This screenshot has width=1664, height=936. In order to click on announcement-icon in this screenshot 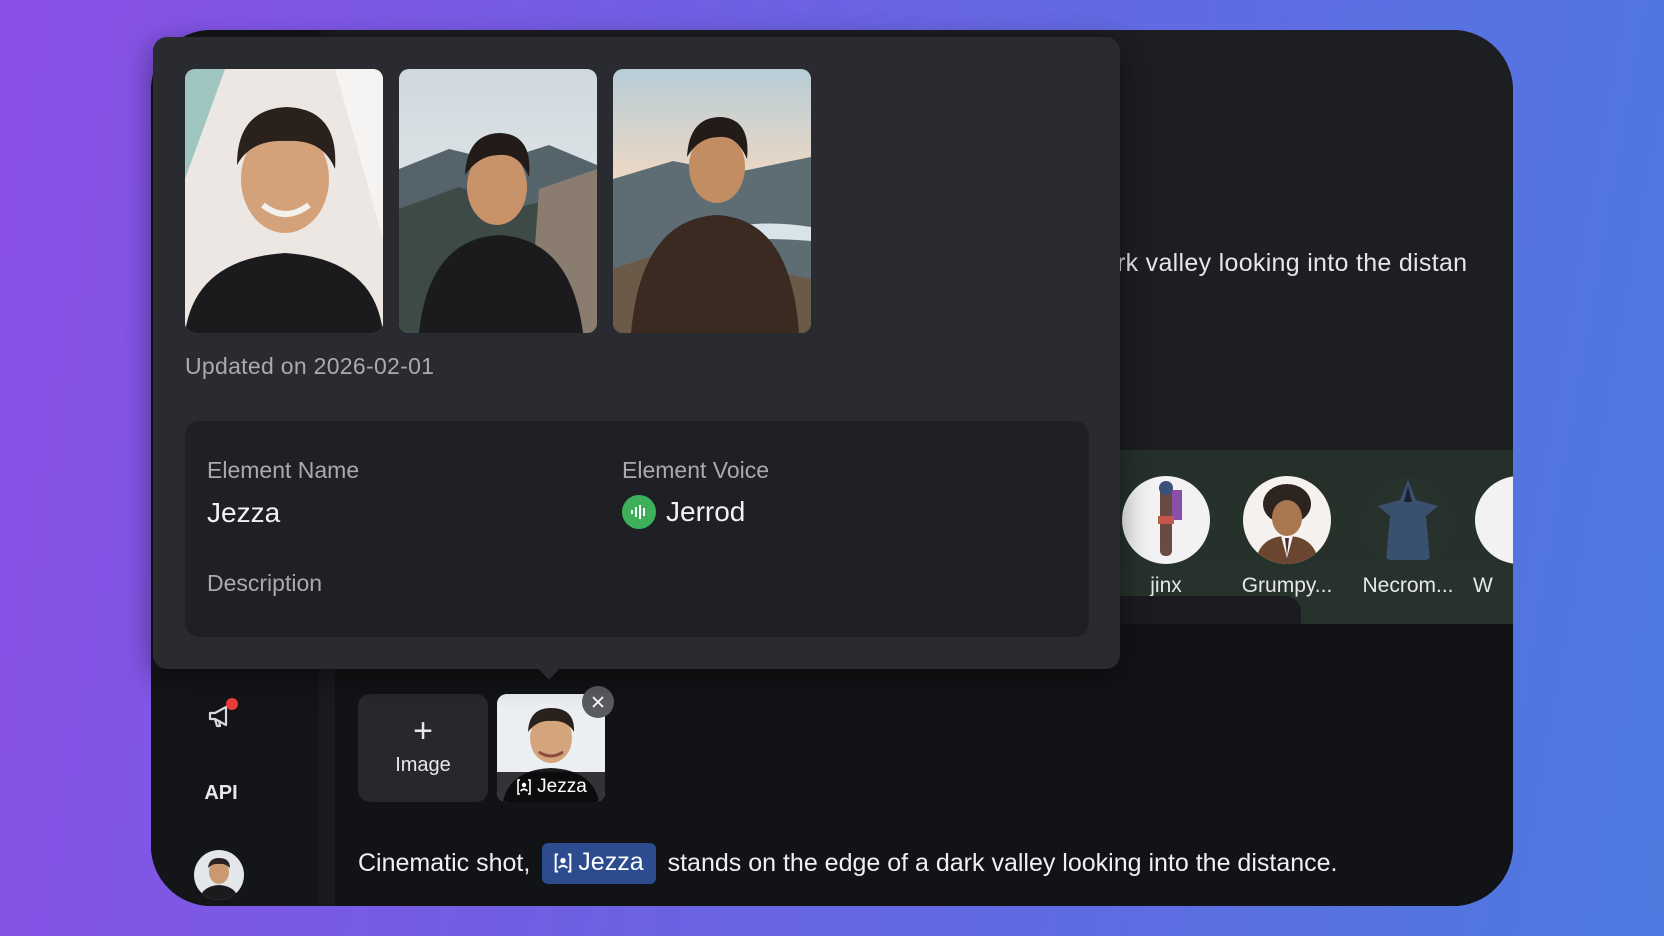, I will do `click(221, 716)`.